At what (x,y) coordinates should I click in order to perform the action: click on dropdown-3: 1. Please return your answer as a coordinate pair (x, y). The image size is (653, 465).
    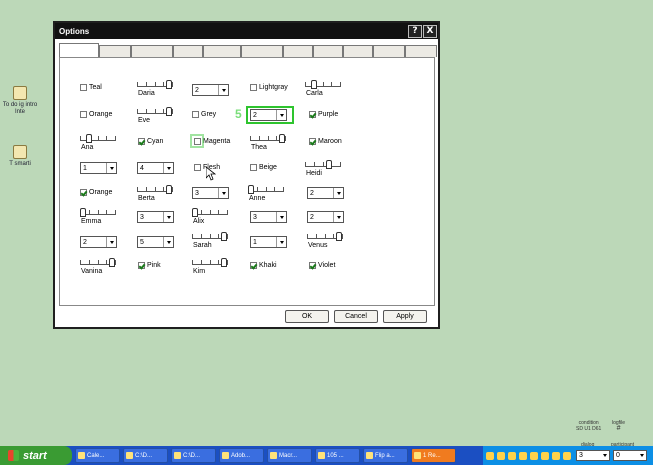
    Looking at the image, I should click on (98, 168).